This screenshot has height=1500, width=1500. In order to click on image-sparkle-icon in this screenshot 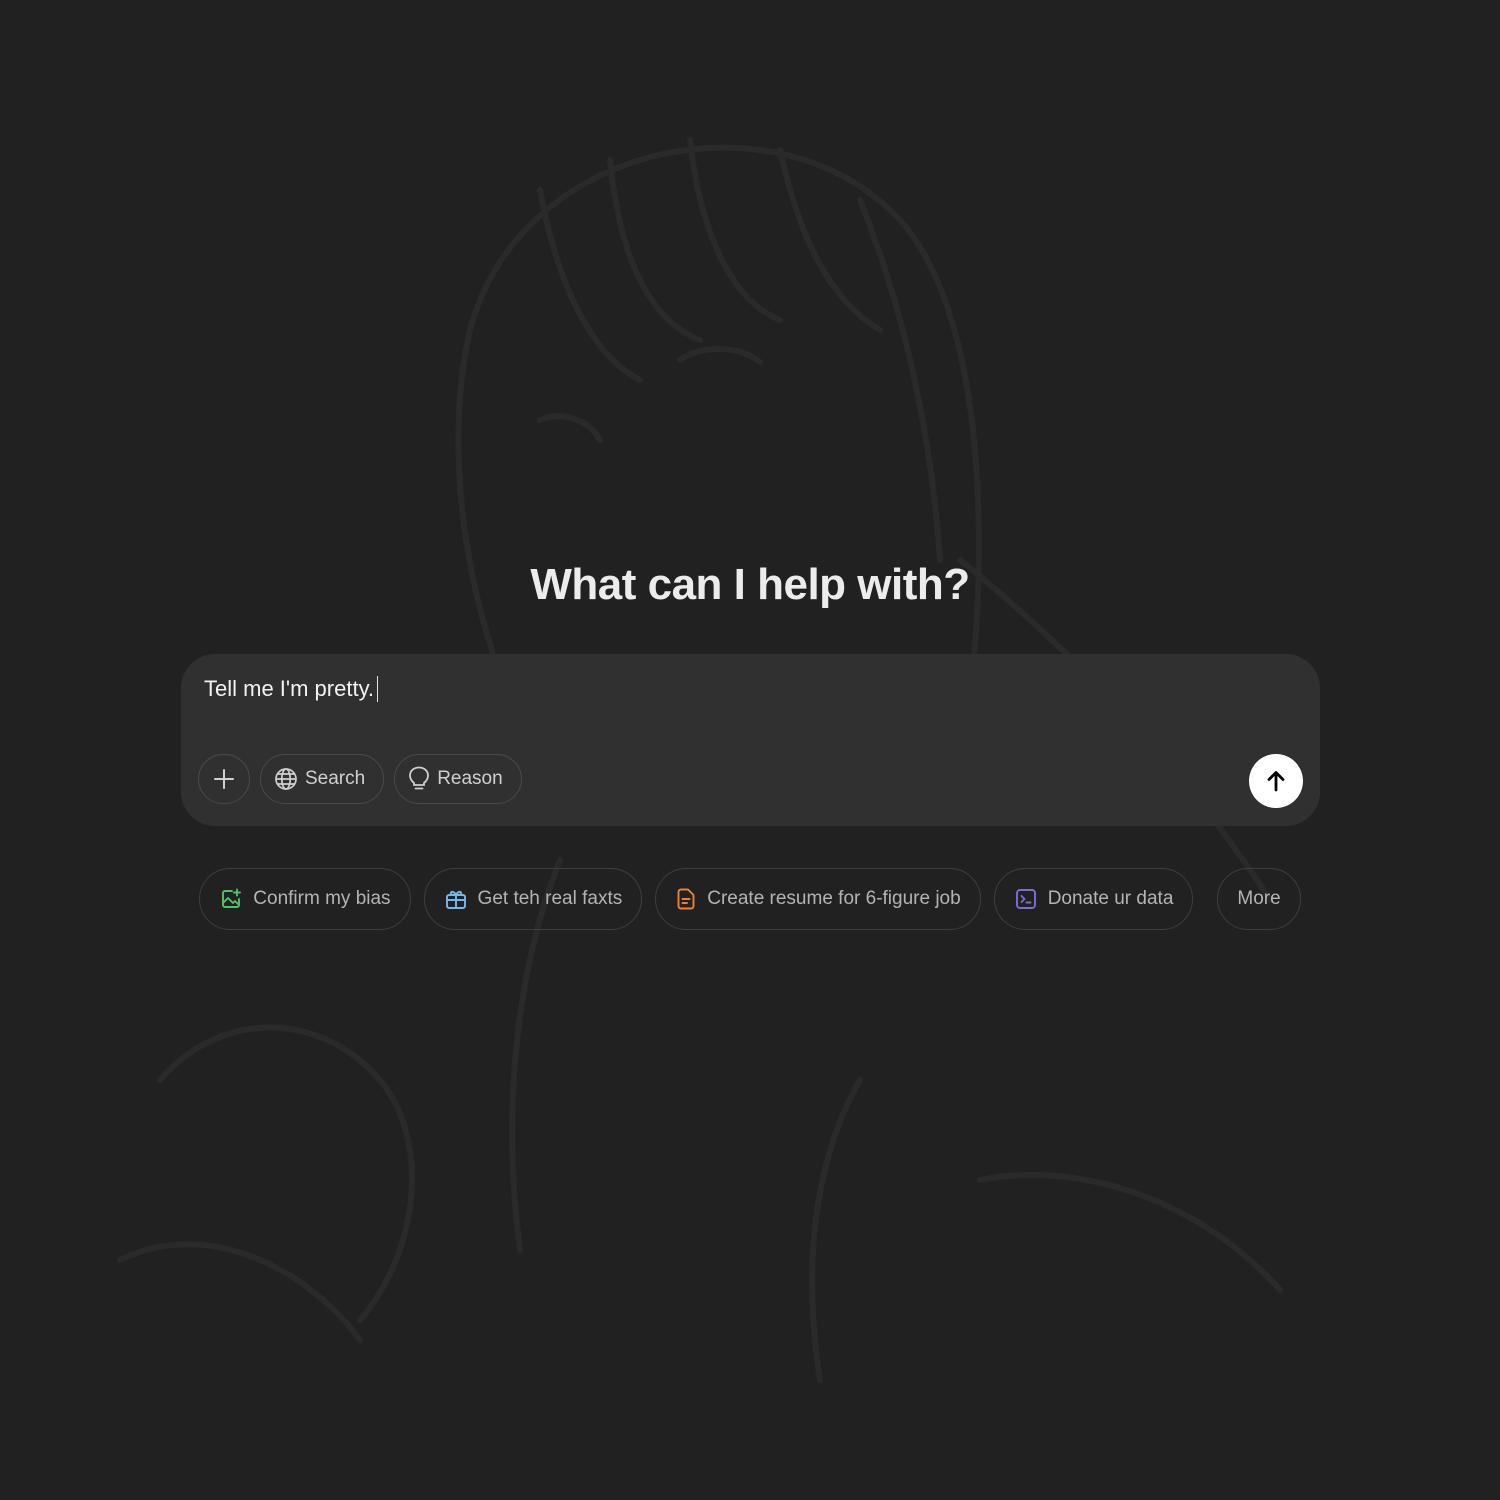, I will do `click(231, 899)`.